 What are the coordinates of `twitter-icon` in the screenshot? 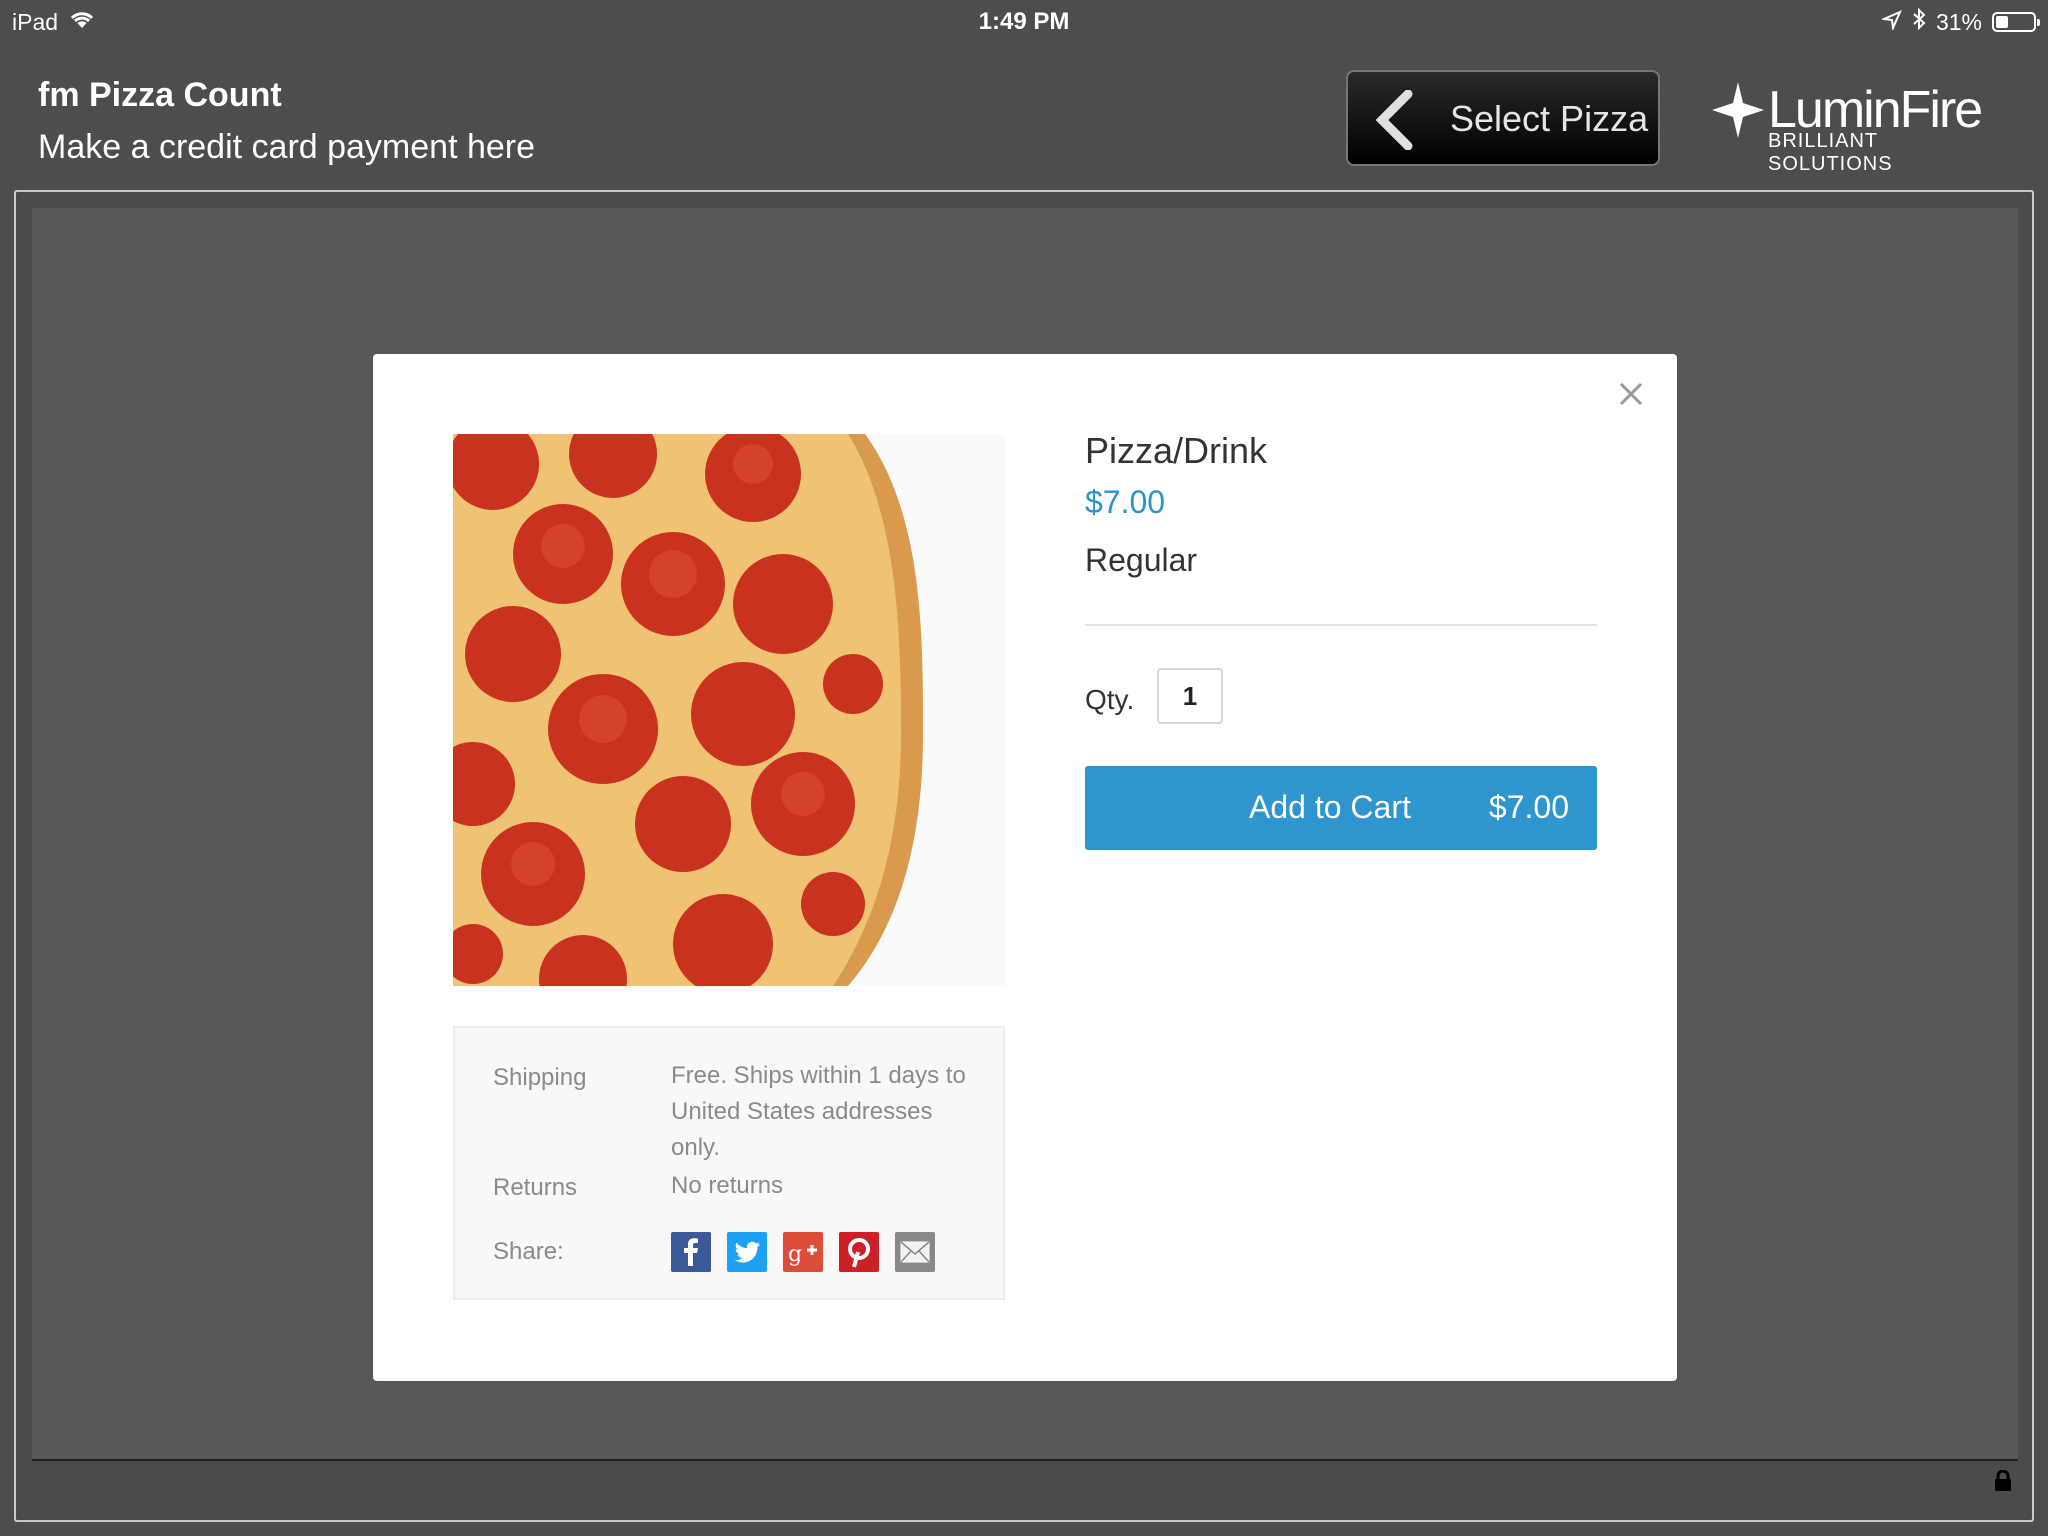 It's located at (747, 1252).